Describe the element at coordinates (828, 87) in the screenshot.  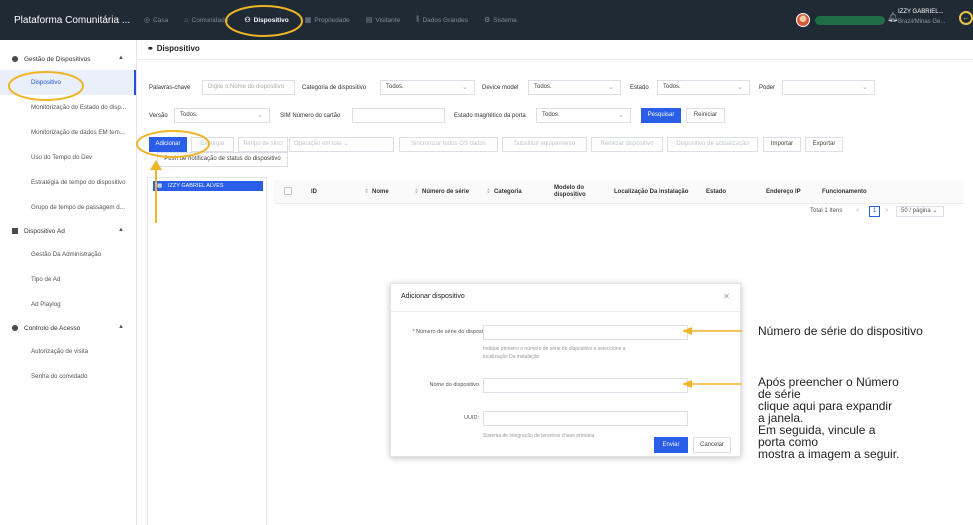
I see `power-select: ⌄` at that location.